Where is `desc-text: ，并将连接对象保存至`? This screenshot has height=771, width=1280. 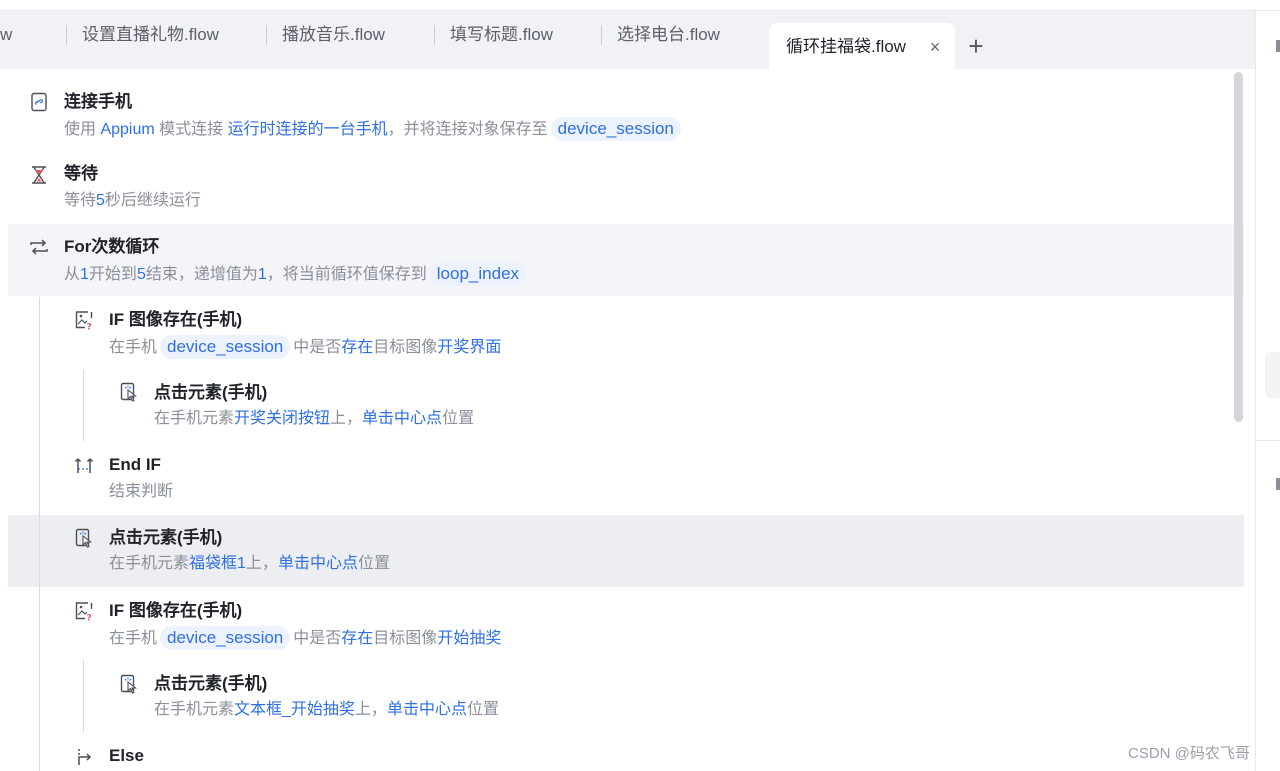
desc-text: ，并将连接对象保存至 is located at coordinates (467, 129).